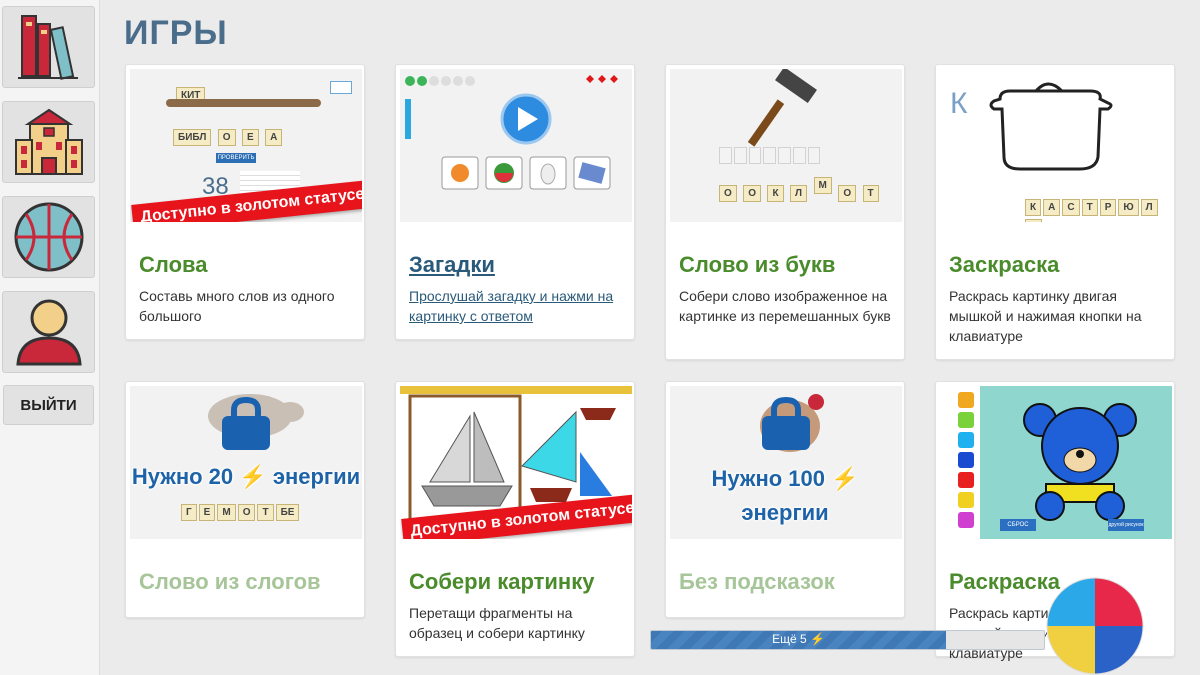  I want to click on thumb-tile: Ю, so click(1128, 207).